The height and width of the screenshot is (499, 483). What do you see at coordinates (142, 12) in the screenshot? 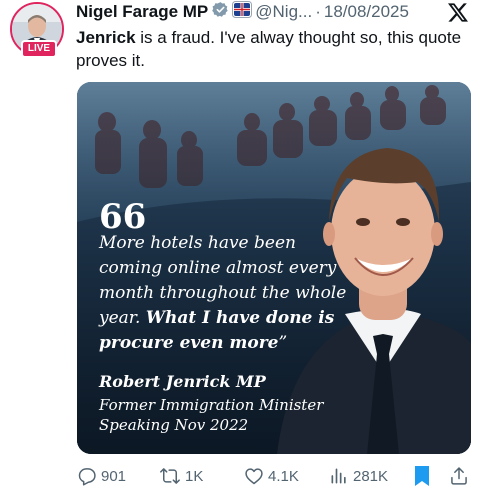
I see `author-name: Nigel Farage MP` at bounding box center [142, 12].